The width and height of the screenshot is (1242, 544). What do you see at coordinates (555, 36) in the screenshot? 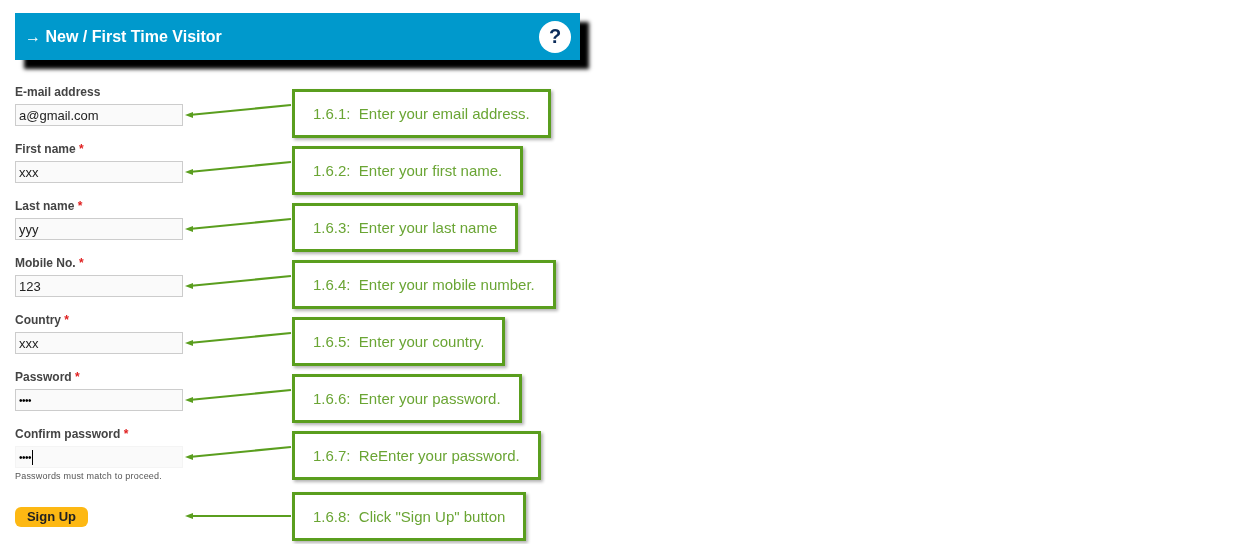
I see `help-button: ?` at bounding box center [555, 36].